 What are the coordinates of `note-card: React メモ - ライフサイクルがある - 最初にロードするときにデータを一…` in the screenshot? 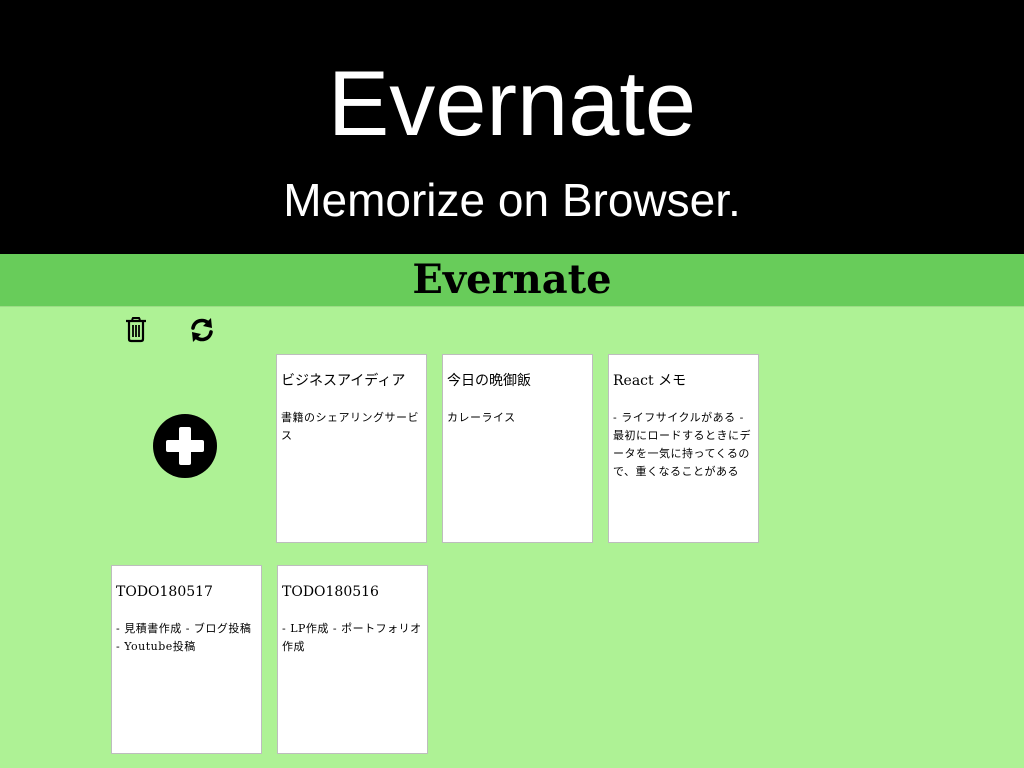 It's located at (683, 448).